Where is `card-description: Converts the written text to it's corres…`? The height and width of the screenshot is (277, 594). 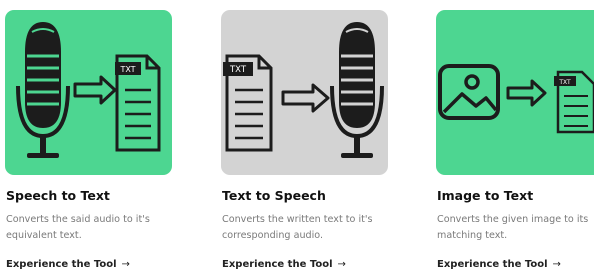 card-description: Converts the written text to it's corres… is located at coordinates (297, 227).